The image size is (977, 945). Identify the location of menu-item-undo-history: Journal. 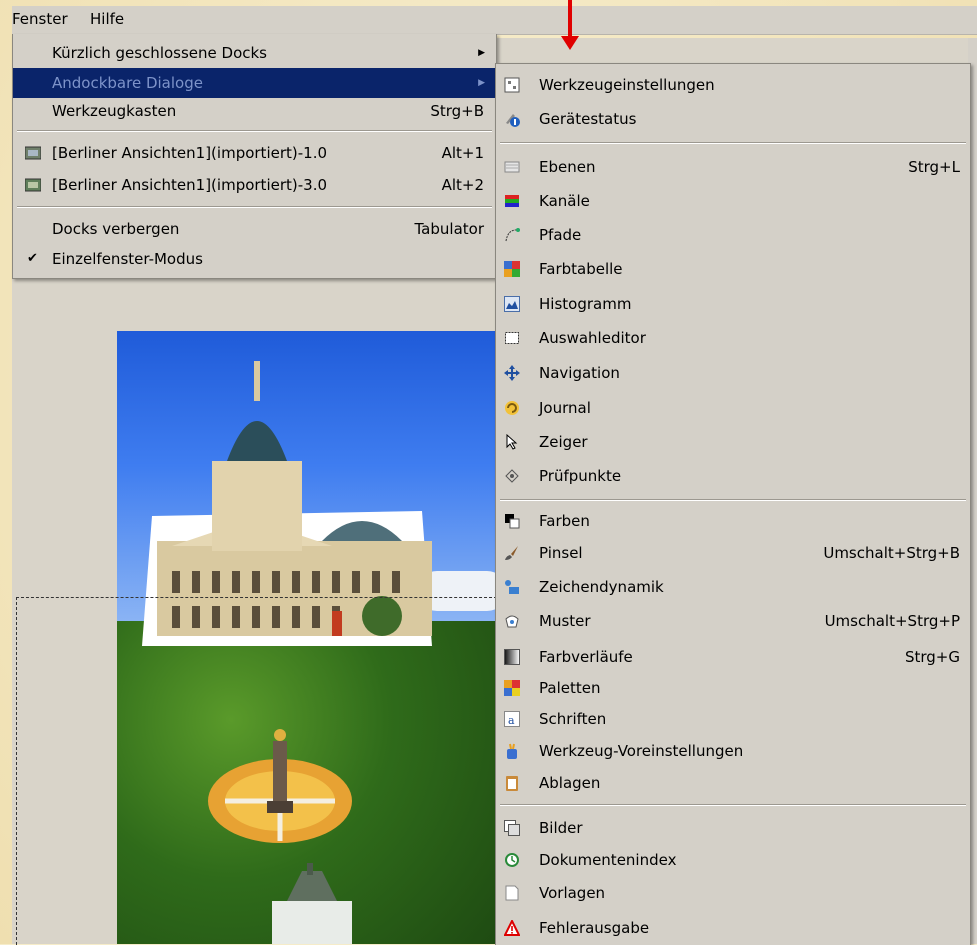
(733, 408).